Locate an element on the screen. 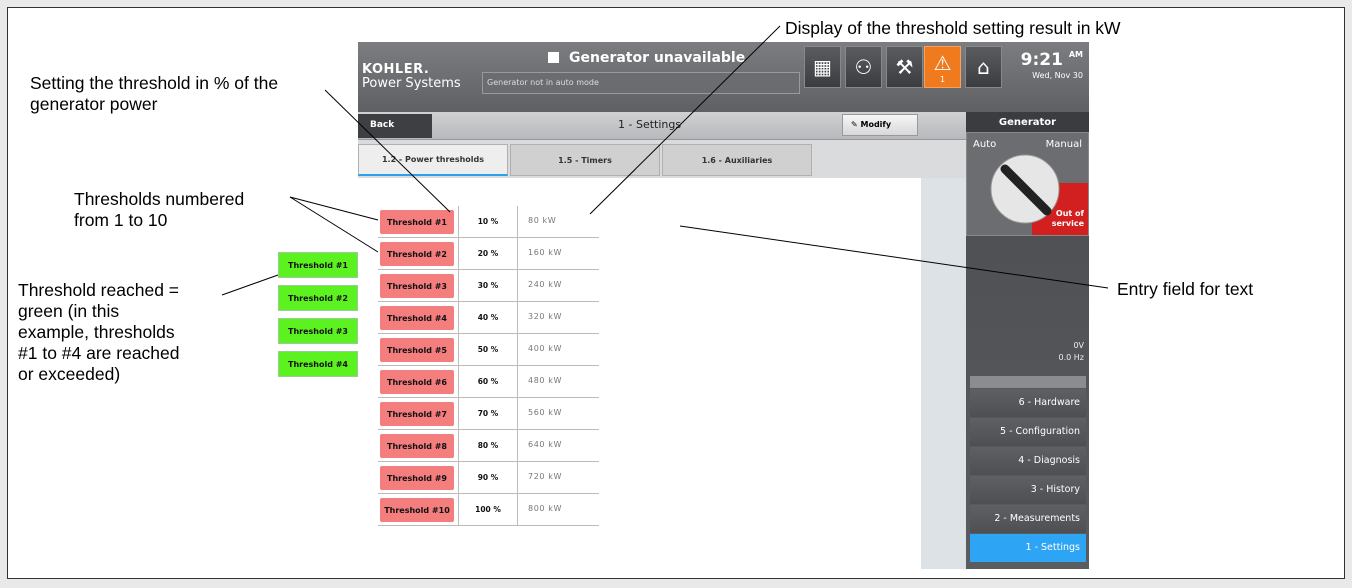 This screenshot has width=1352, height=588. threshold-kw-value: 320 kW is located at coordinates (545, 316).